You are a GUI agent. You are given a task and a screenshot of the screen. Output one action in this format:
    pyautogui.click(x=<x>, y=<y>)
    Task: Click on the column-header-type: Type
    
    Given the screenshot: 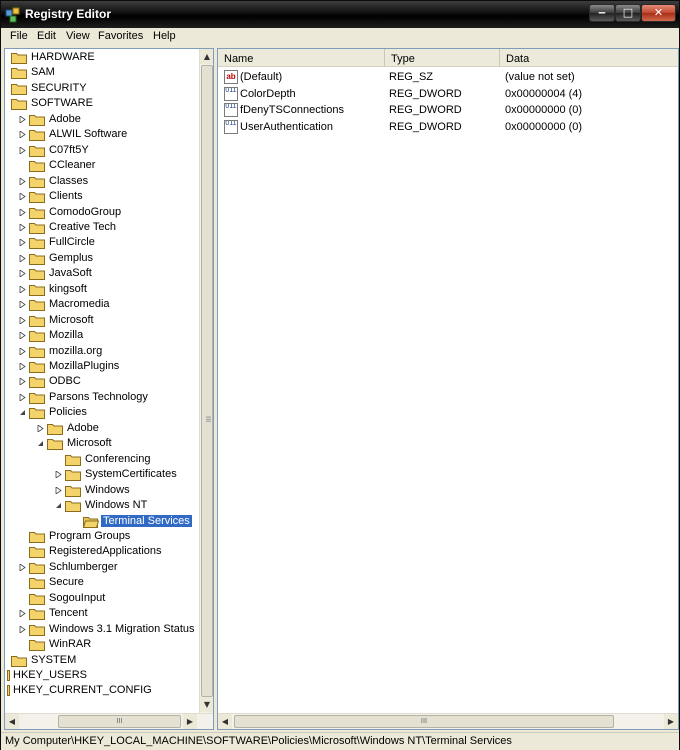 What is the action you would take?
    pyautogui.click(x=442, y=58)
    